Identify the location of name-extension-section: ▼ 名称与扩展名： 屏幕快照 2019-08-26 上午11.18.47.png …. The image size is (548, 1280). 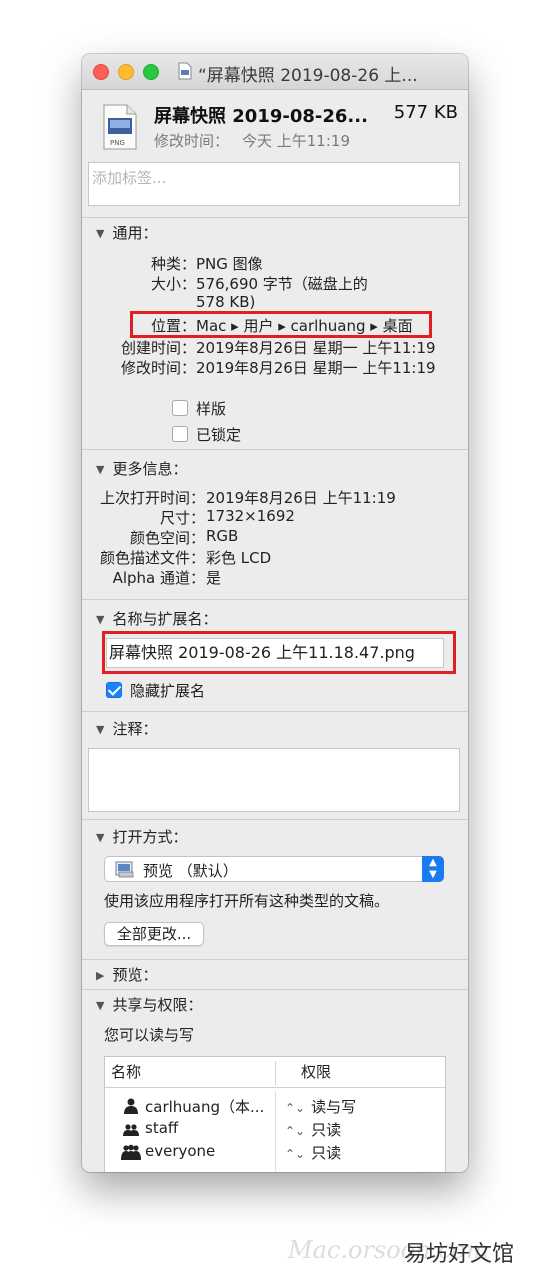
(275, 655).